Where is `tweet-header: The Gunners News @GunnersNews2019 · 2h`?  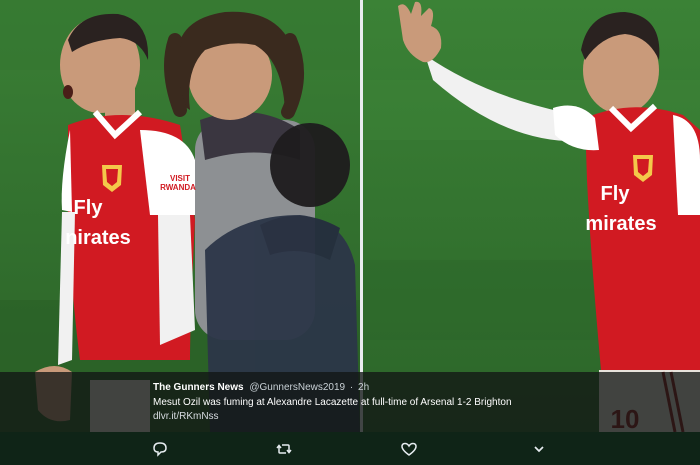
tweet-header: The Gunners News @GunnersNews2019 · 2h is located at coordinates (418, 388).